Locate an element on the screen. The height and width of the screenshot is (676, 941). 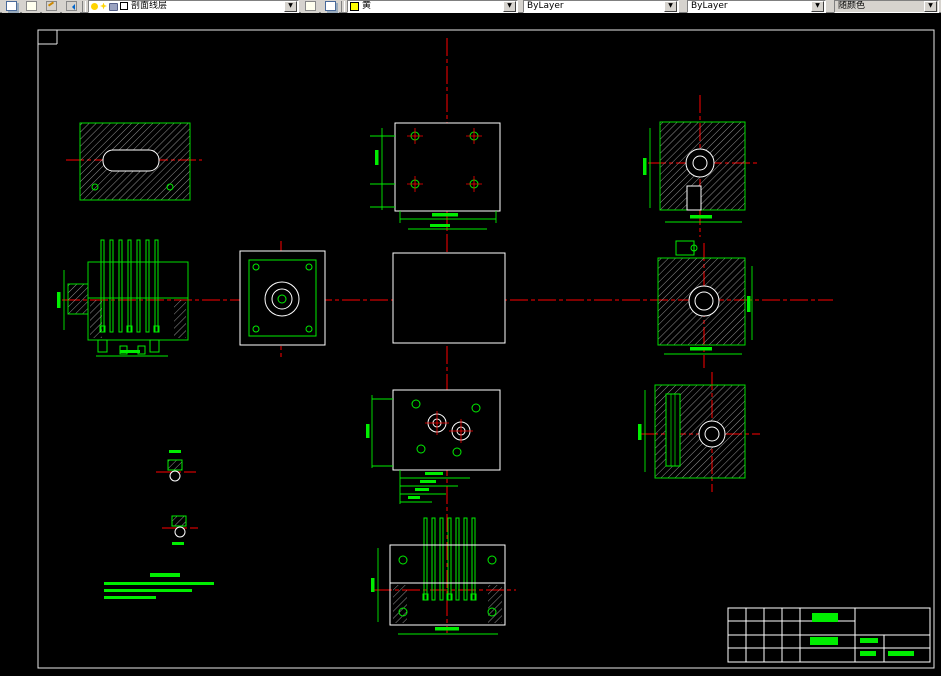
layer-thaw-sun-icon is located at coordinates (103, 6).